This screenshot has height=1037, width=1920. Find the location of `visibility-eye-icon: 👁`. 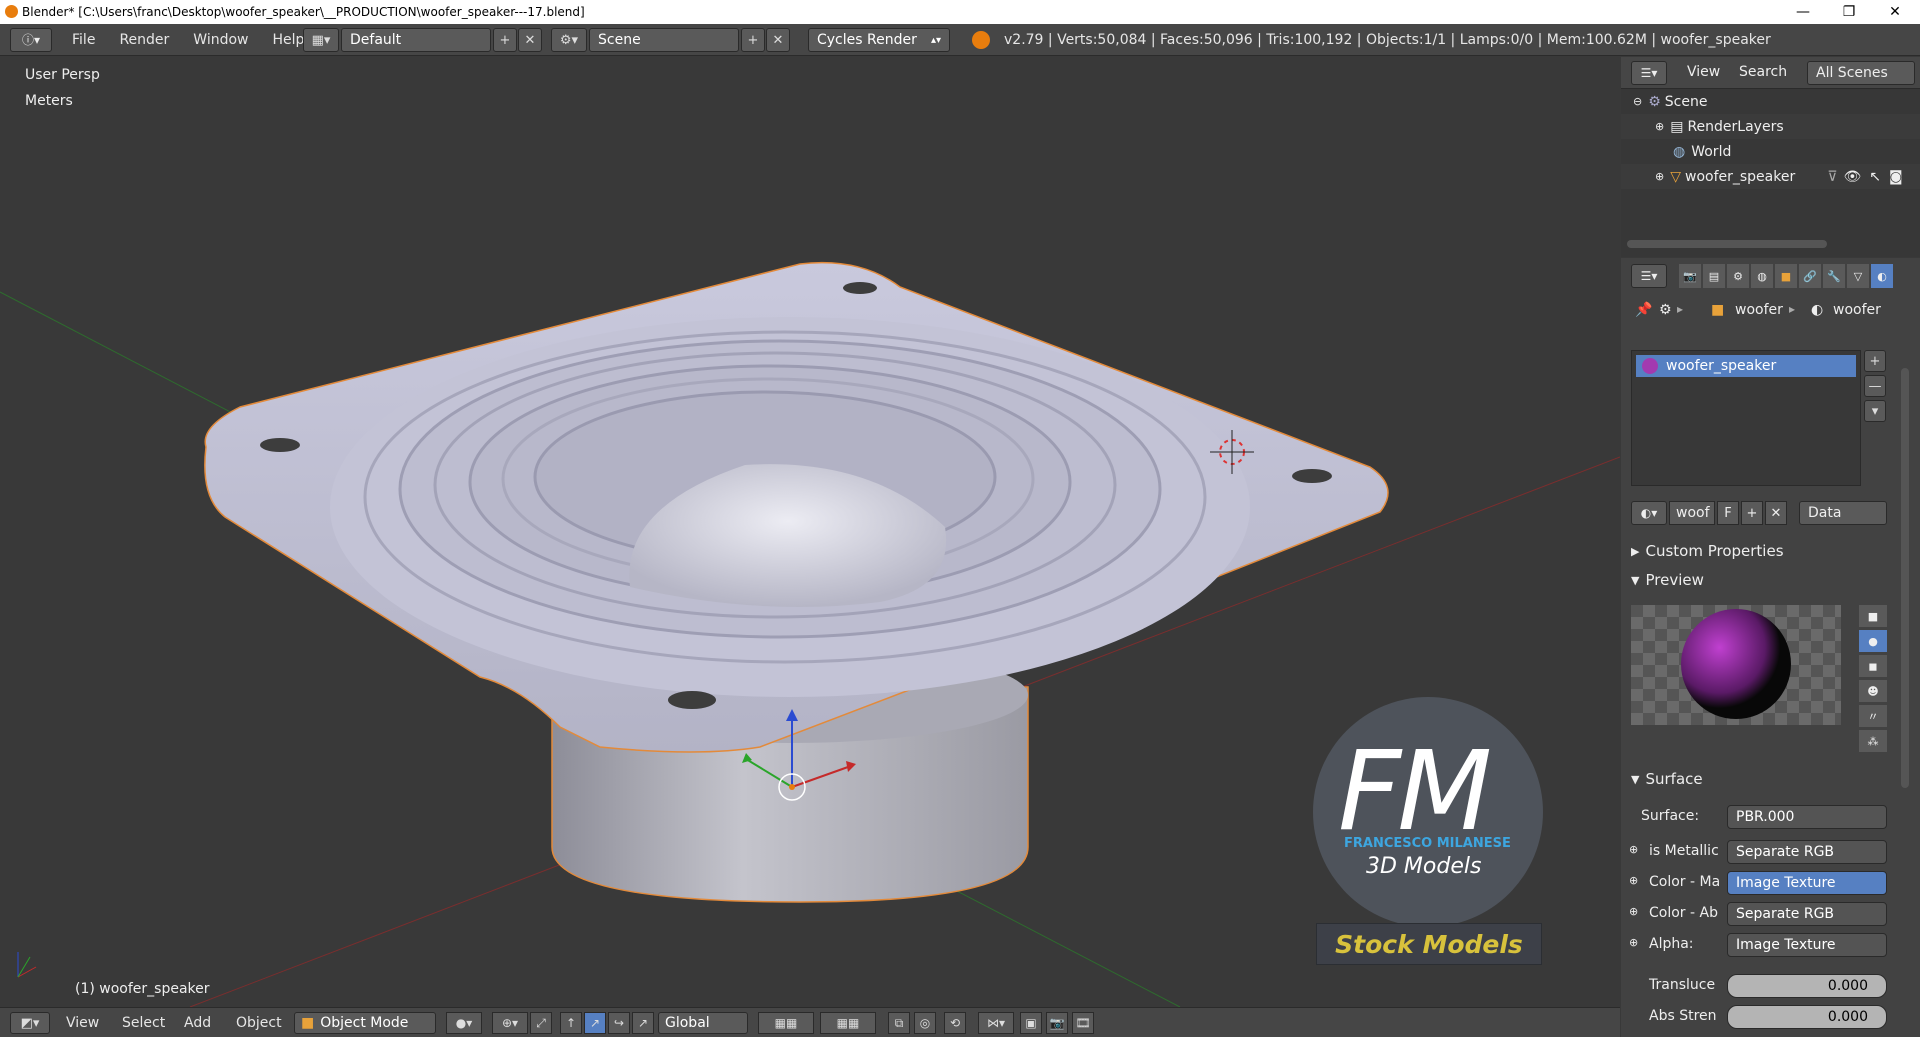

visibility-eye-icon: 👁 is located at coordinates (1852, 177).